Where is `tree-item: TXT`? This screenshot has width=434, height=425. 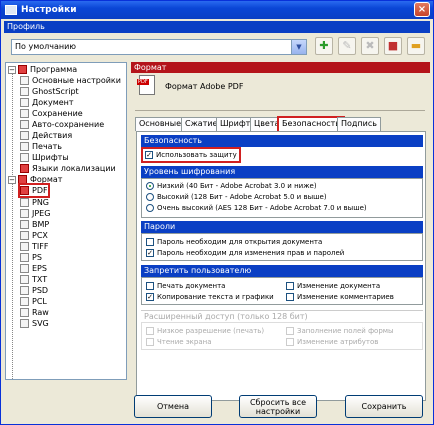 tree-item: TXT is located at coordinates (33, 279).